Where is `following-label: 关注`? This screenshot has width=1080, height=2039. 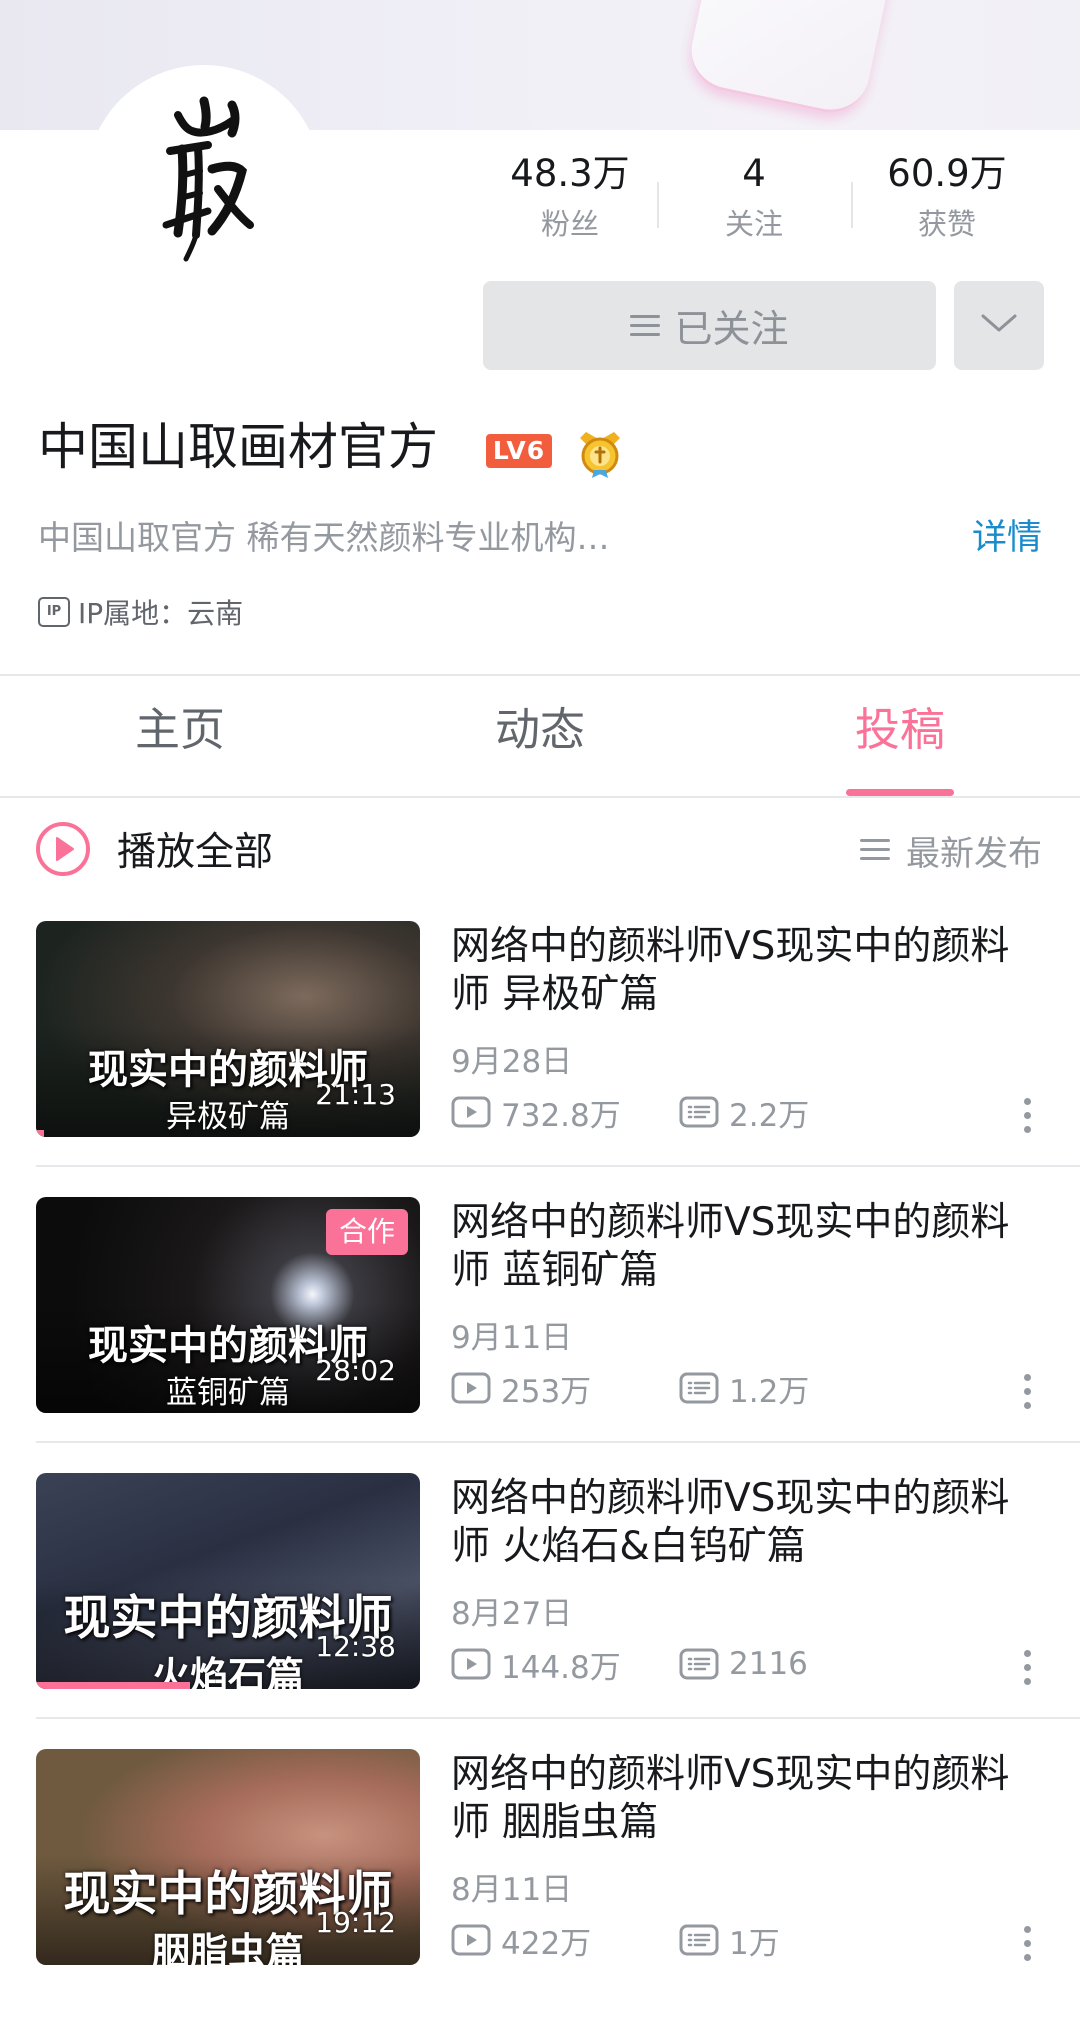
following-label: 关注 is located at coordinates (753, 224).